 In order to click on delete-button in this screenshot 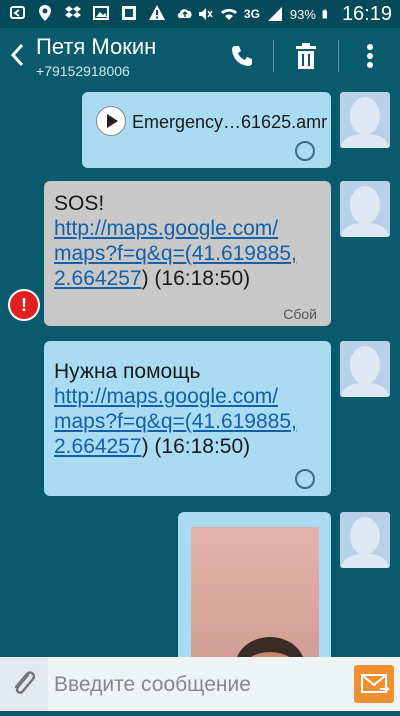, I will do `click(306, 56)`.